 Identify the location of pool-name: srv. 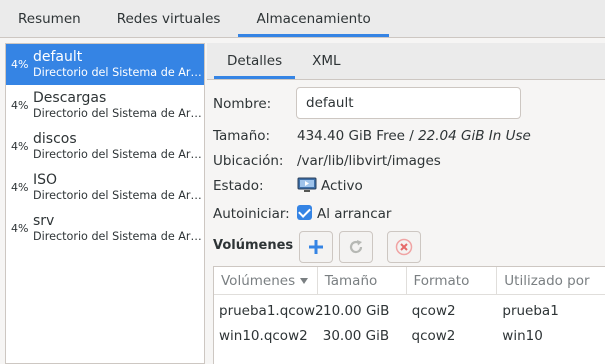
(44, 221).